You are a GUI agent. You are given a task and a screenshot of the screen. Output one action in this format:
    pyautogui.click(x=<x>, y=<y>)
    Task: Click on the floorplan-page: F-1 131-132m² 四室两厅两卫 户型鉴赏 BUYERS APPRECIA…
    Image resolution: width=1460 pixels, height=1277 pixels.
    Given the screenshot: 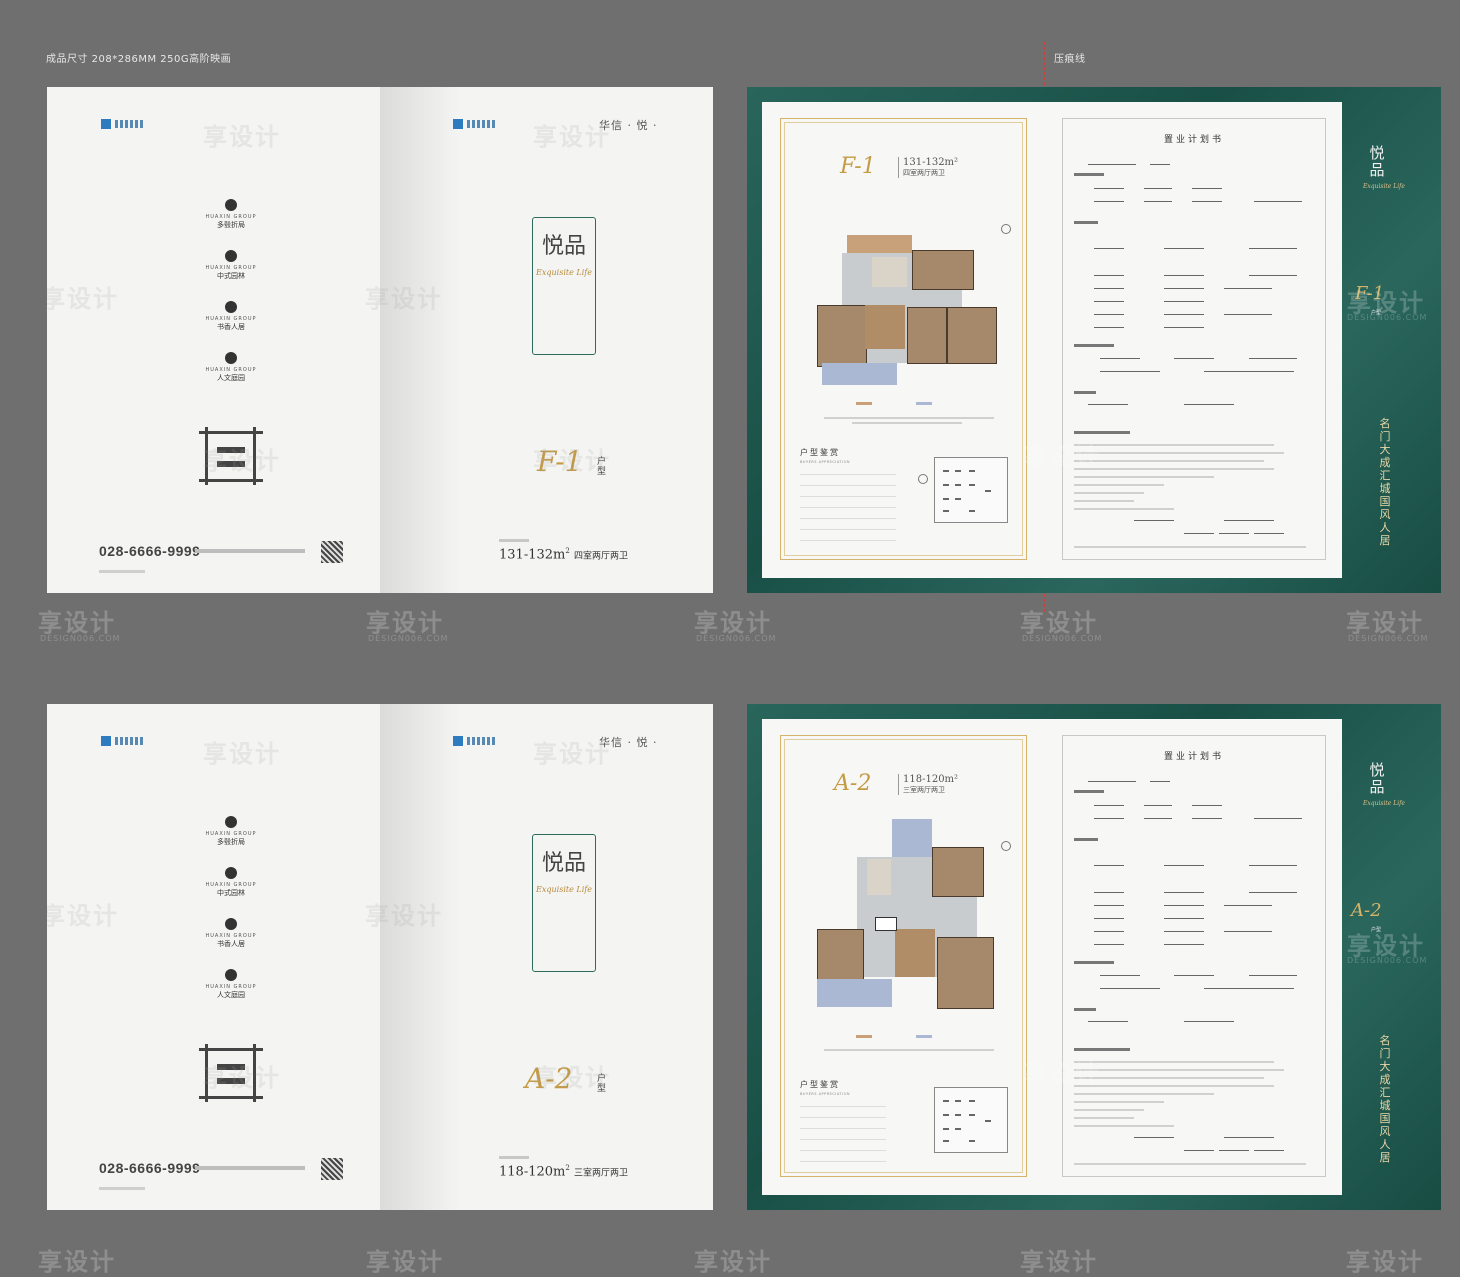 What is the action you would take?
    pyautogui.click(x=903, y=340)
    